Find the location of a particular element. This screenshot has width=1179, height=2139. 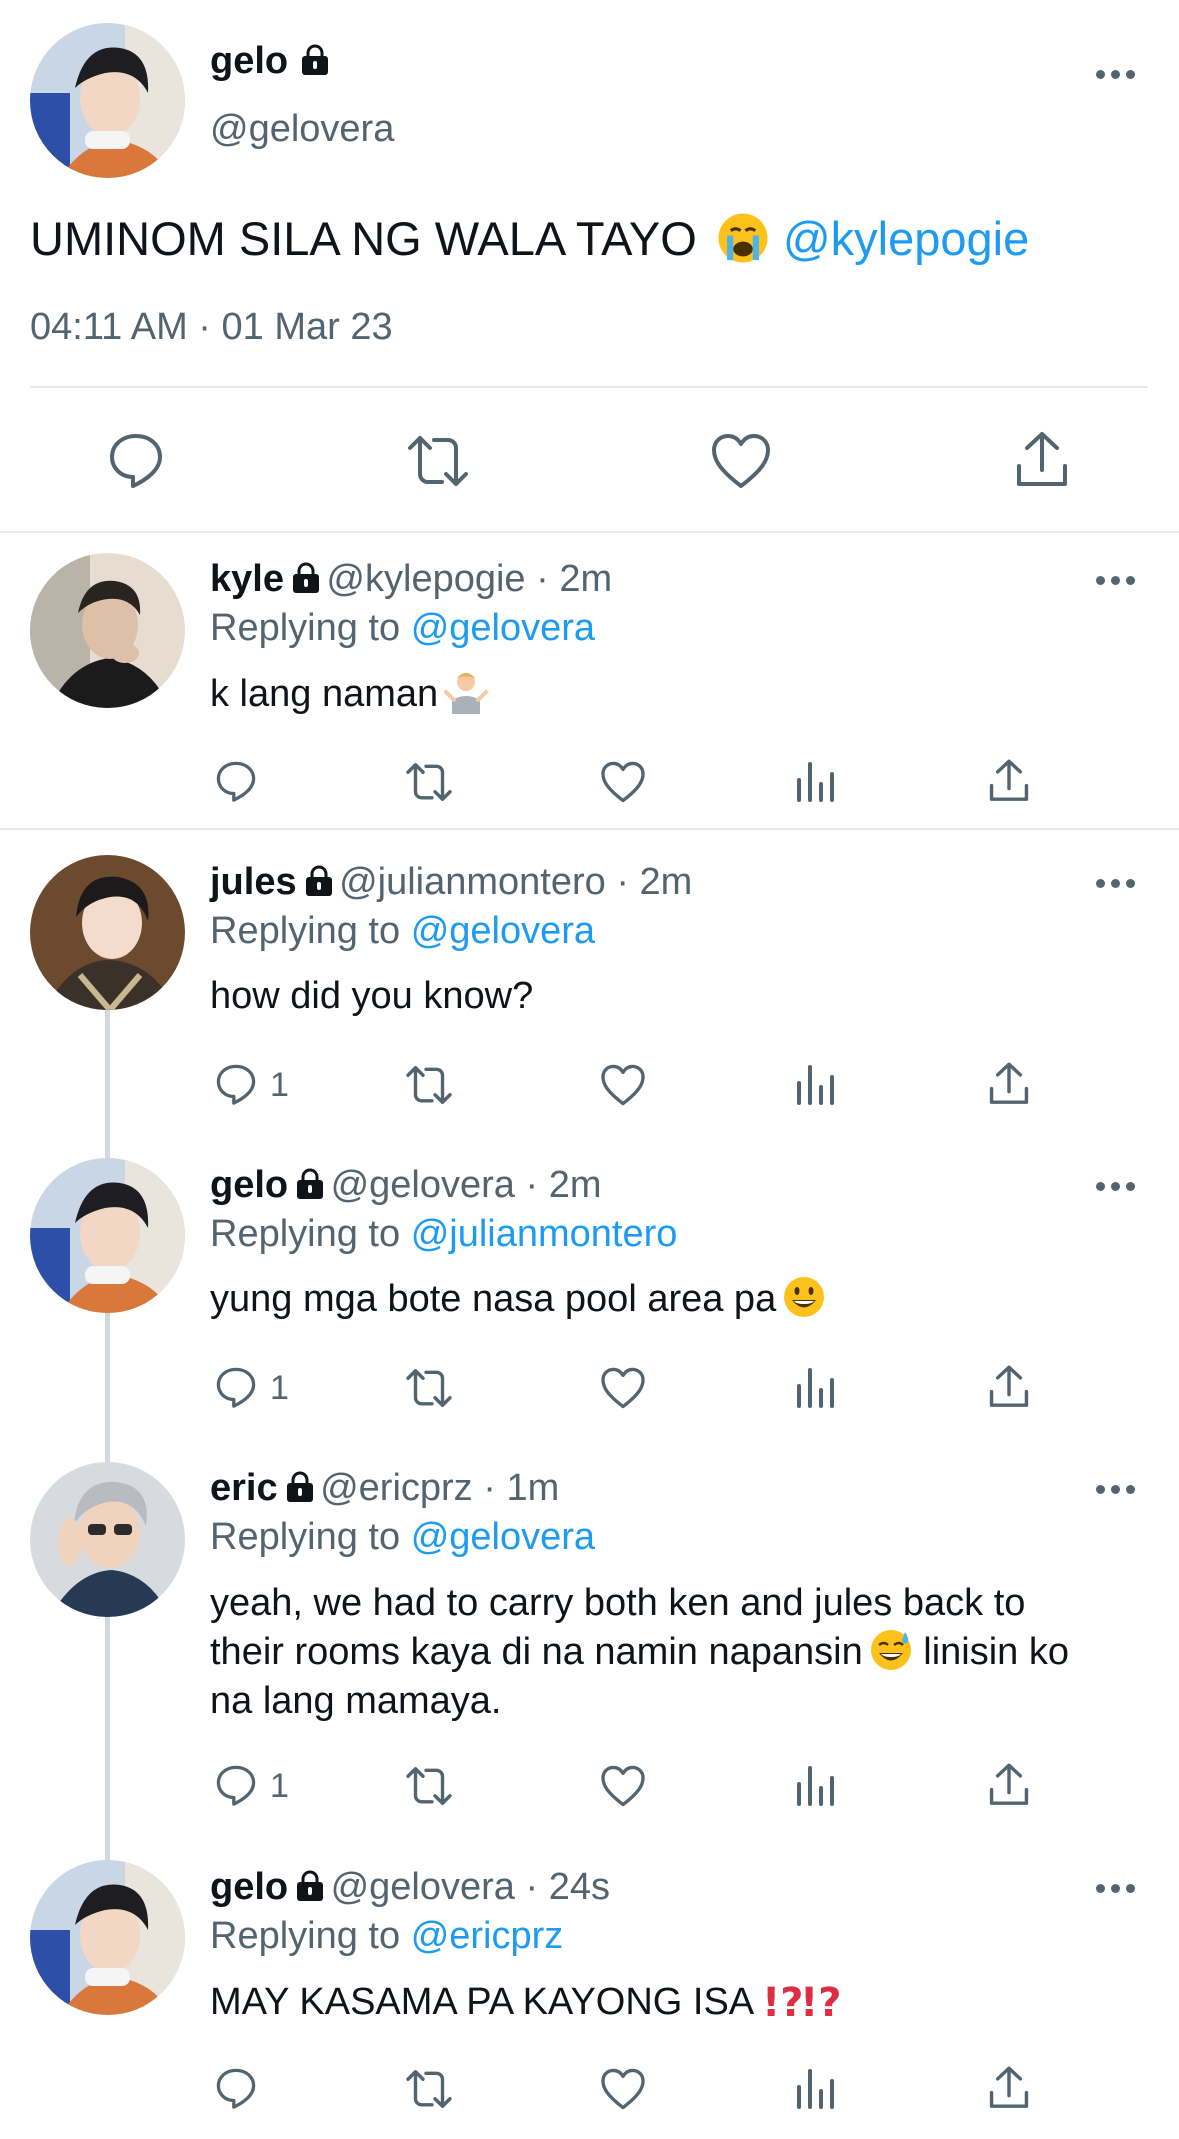

mention-link: @kylepogie is located at coordinates (906, 238).